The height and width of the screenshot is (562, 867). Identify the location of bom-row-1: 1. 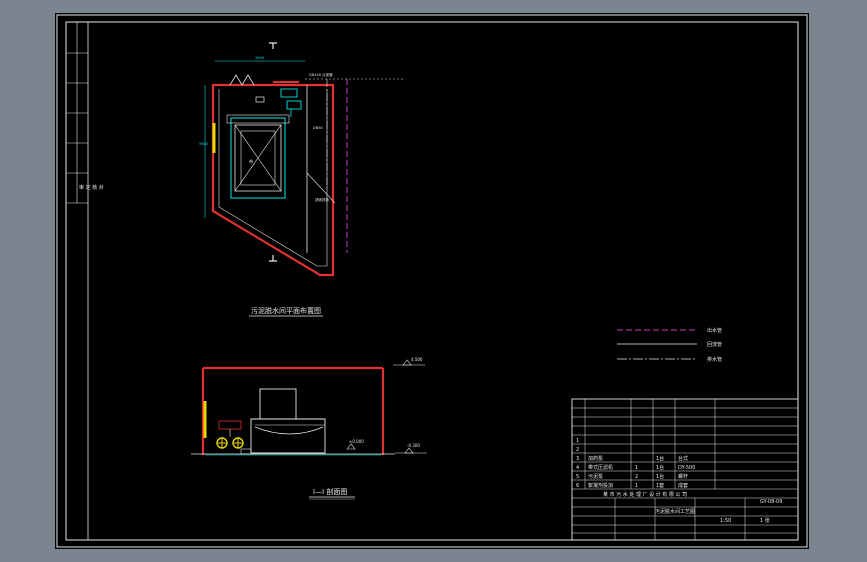
(577, 441).